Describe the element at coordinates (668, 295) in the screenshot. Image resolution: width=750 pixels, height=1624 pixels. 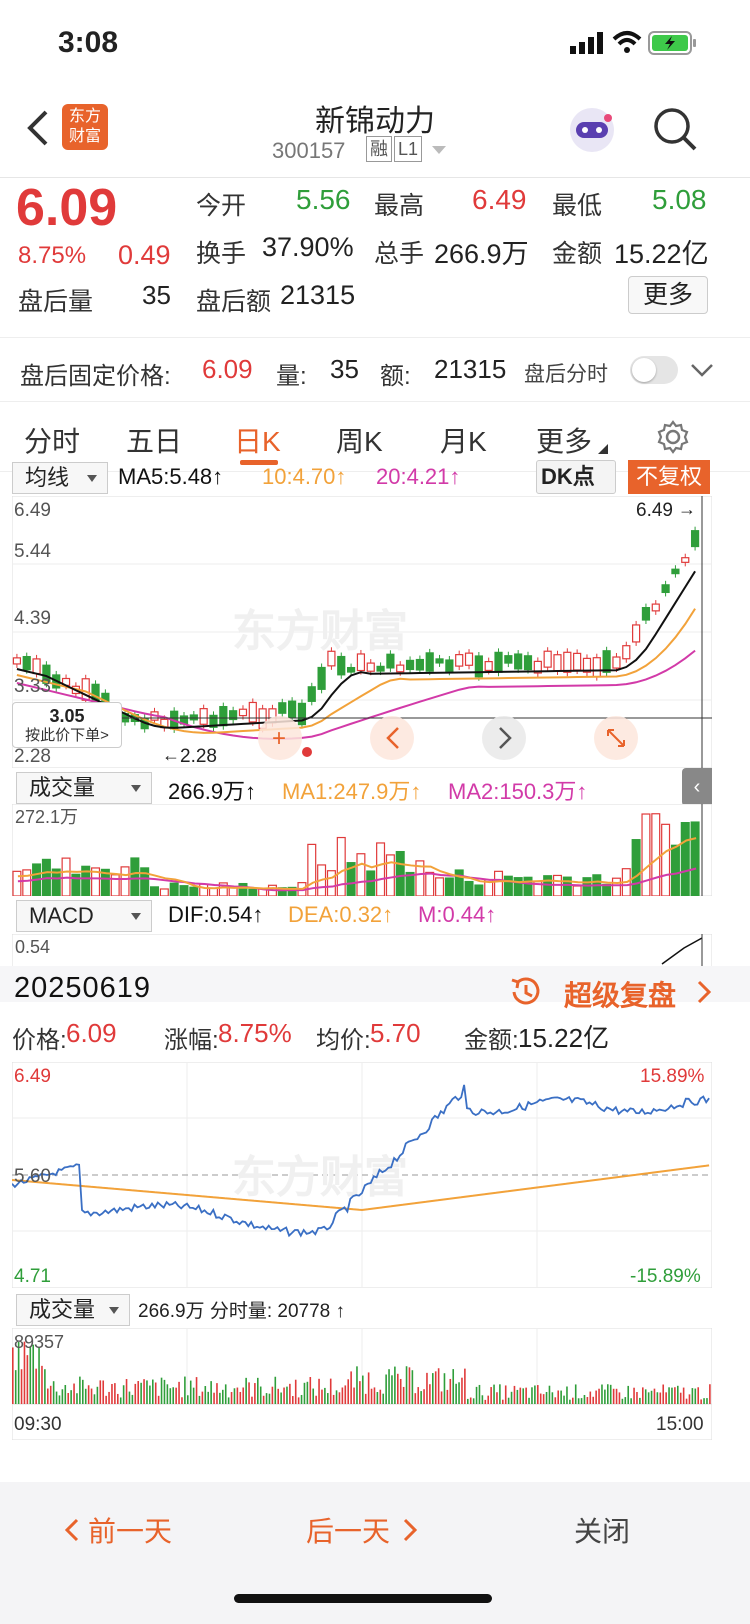
I see `more-button: 更多` at that location.